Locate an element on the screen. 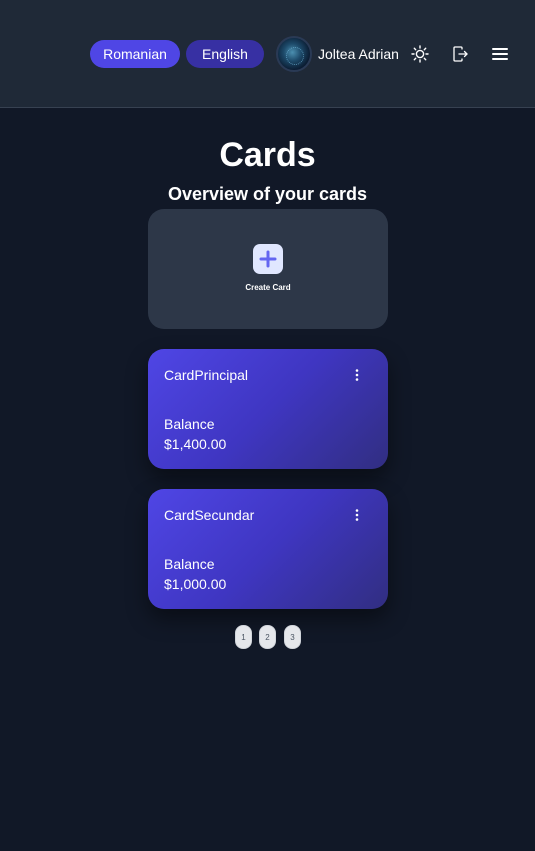  logout-icon is located at coordinates (460, 54).